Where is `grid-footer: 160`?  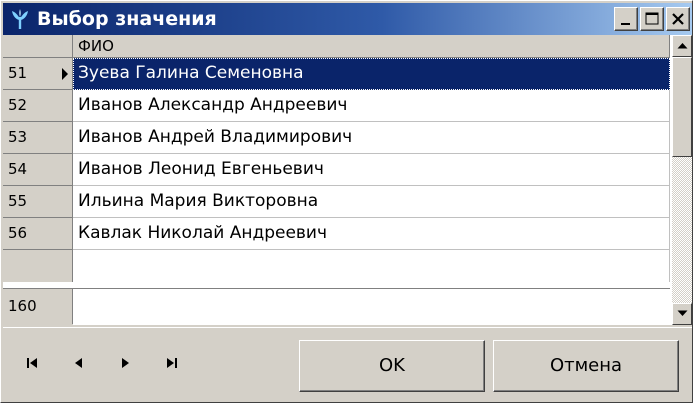
grid-footer: 160 is located at coordinates (336, 306).